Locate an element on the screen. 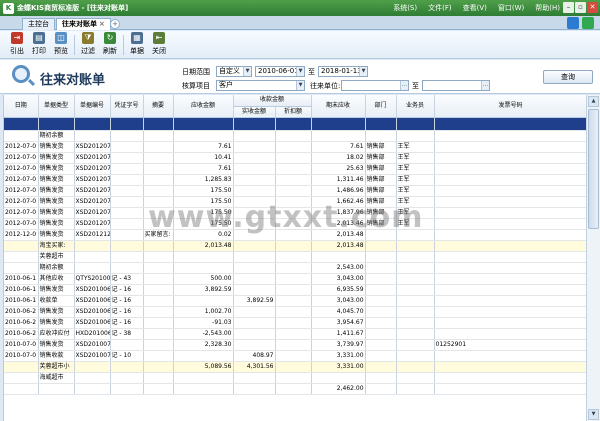 The image size is (600, 421). unit-to-label: 至 is located at coordinates (415, 86).